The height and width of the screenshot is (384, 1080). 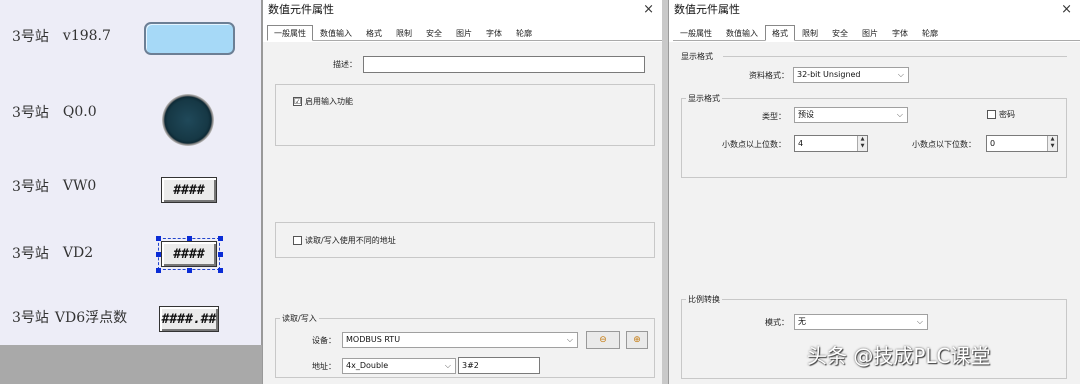 I want to click on row-label: 3号站 v198.7, so click(x=61, y=36).